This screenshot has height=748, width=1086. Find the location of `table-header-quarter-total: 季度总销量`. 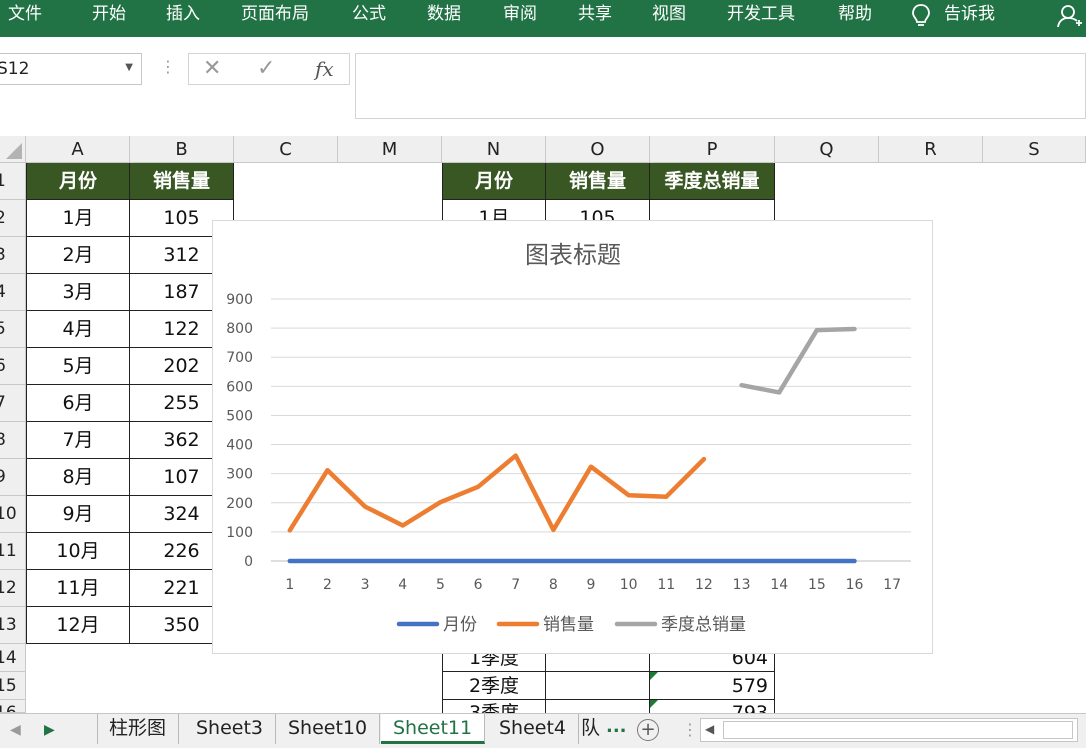

table-header-quarter-total: 季度总销量 is located at coordinates (712, 181).